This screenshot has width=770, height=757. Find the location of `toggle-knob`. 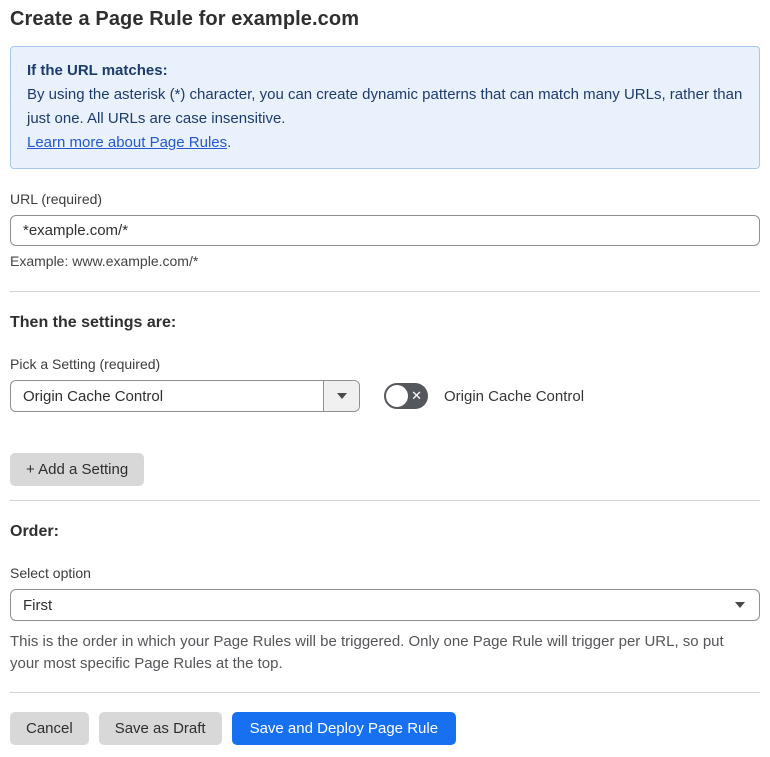

toggle-knob is located at coordinates (397, 396).